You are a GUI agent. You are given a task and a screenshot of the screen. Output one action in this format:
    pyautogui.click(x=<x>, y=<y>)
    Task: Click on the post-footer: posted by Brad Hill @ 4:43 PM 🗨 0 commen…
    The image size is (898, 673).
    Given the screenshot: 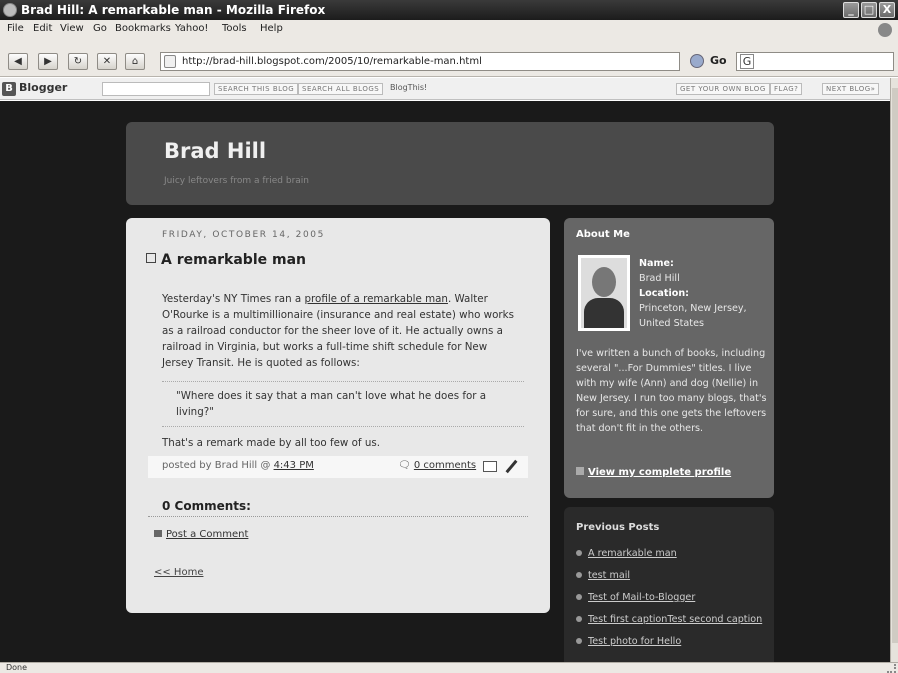 What is the action you would take?
    pyautogui.click(x=338, y=467)
    